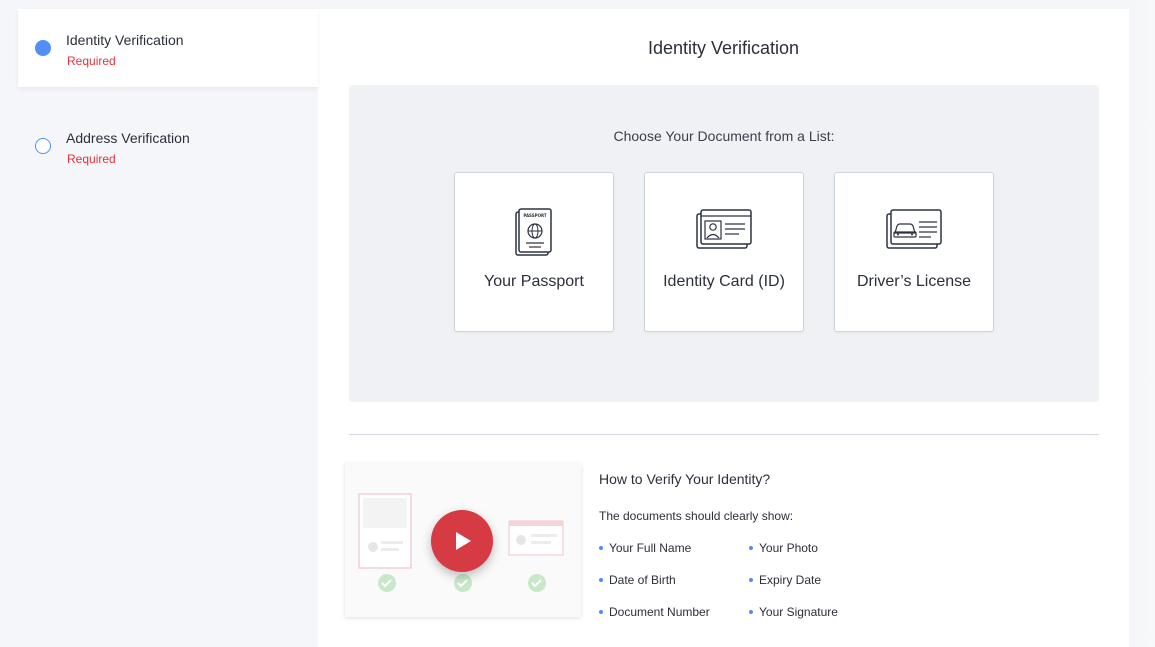 This screenshot has height=647, width=1155. I want to click on drivers-license-label: Driver’s License, so click(914, 281).